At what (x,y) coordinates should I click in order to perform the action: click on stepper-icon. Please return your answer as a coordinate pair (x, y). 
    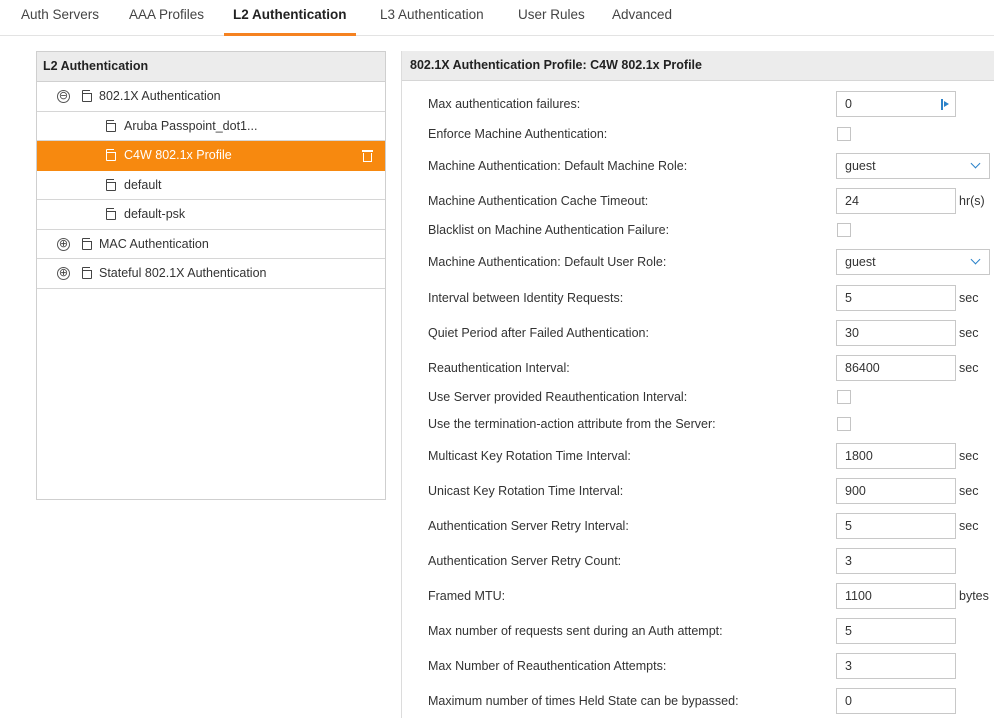
    Looking at the image, I should click on (945, 104).